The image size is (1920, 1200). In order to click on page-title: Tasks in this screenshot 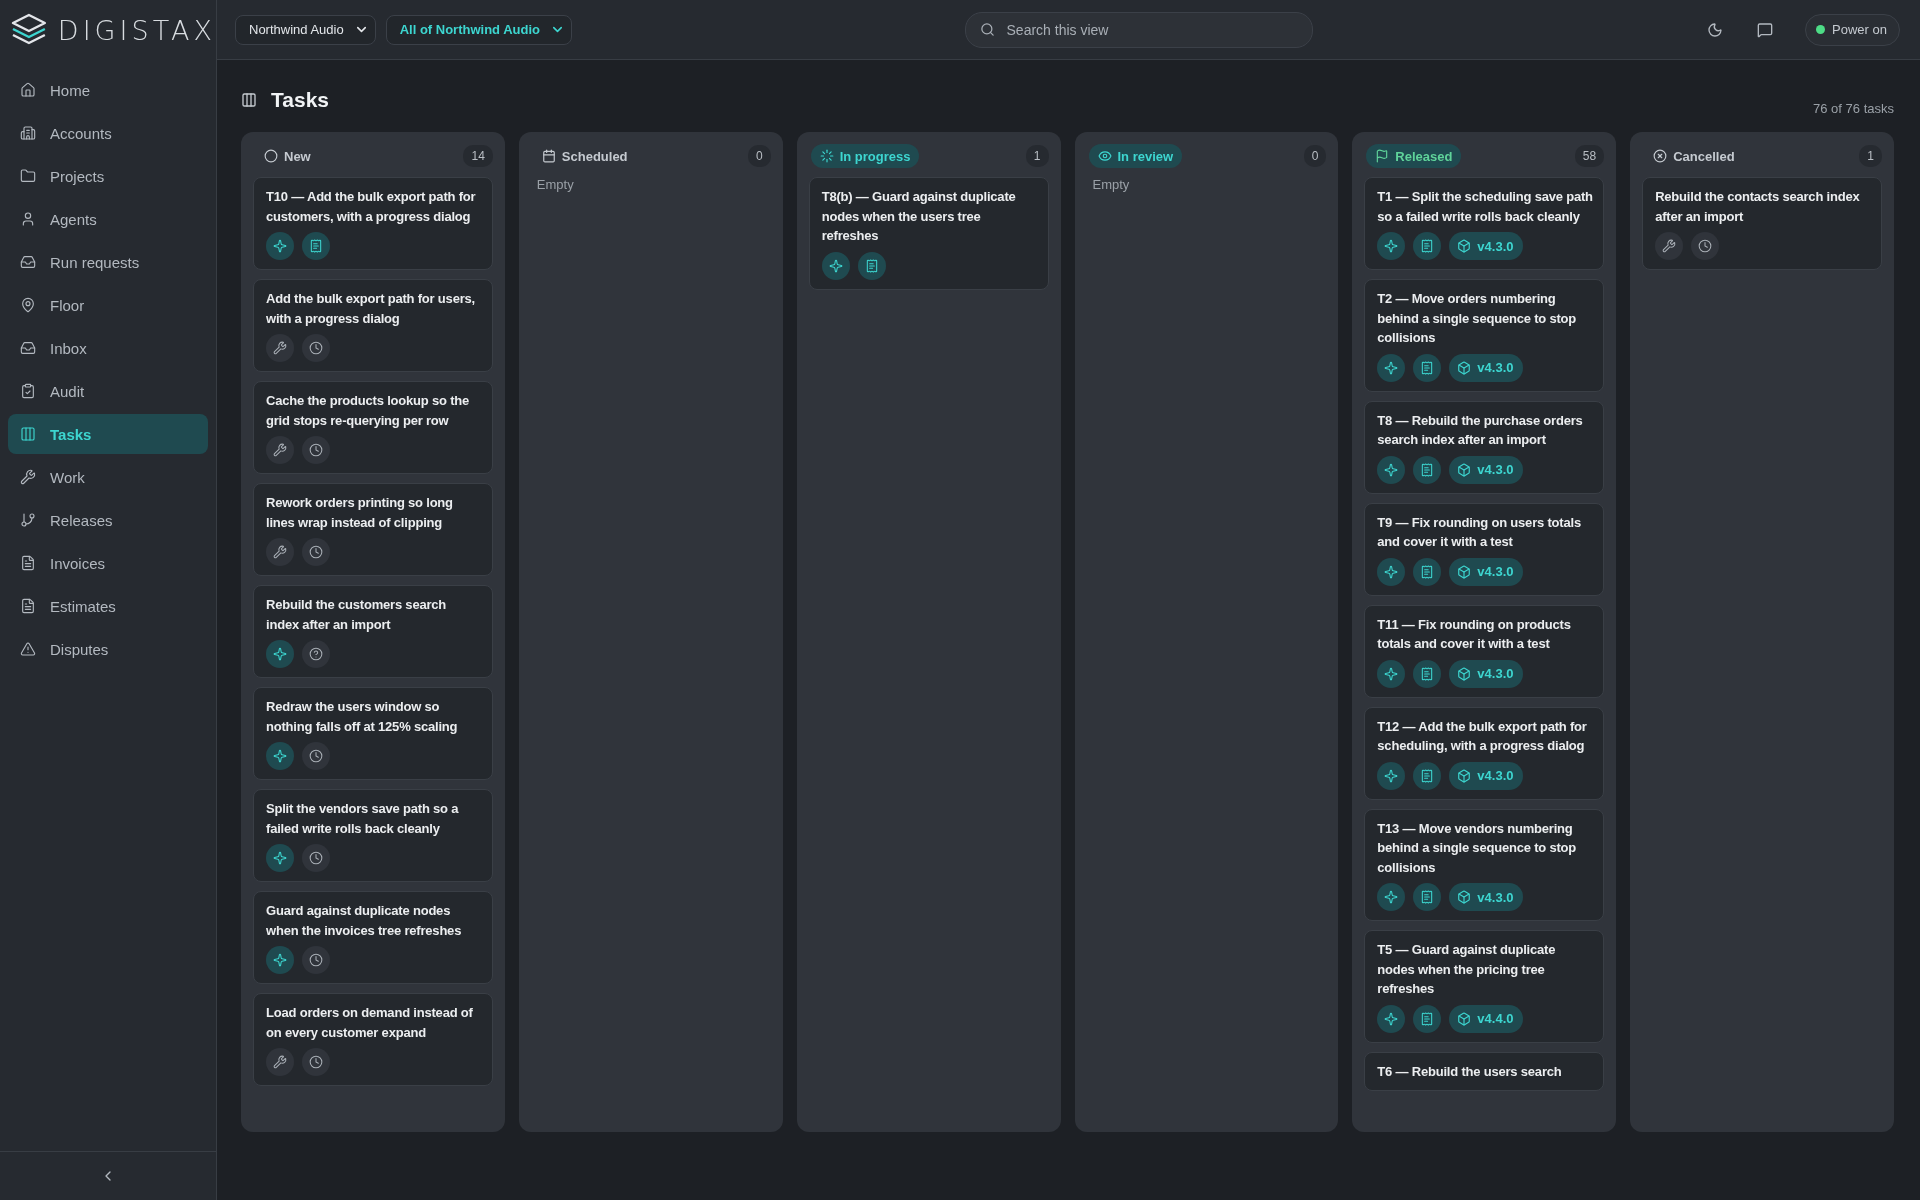, I will do `click(300, 100)`.